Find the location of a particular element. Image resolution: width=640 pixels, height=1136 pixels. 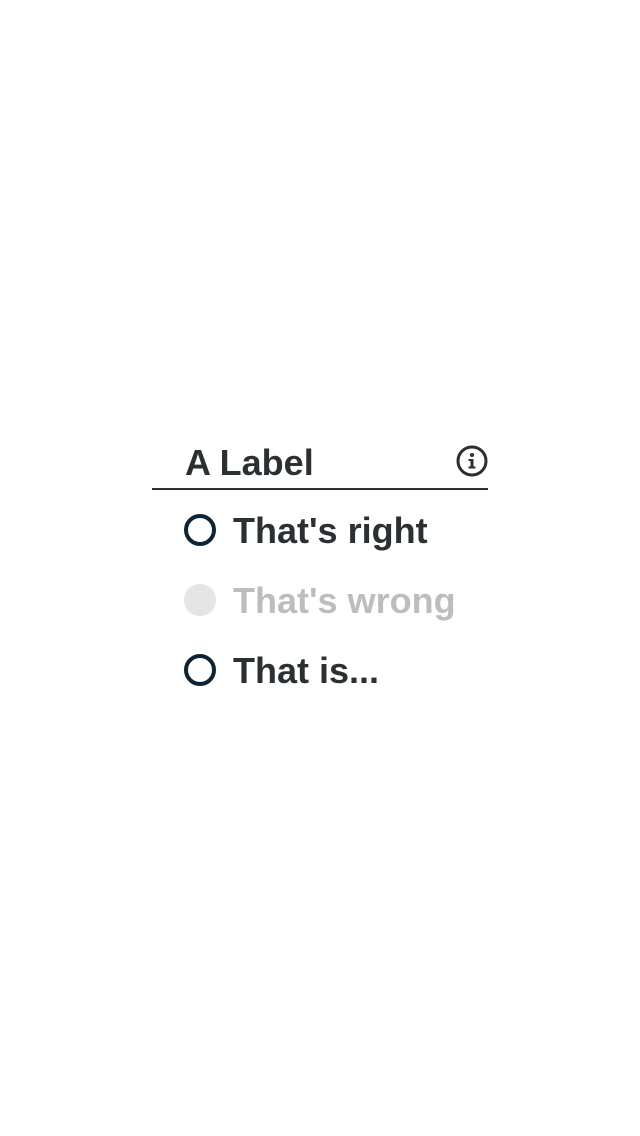

radio-option-thats-wrong: That's wrong is located at coordinates (320, 615).